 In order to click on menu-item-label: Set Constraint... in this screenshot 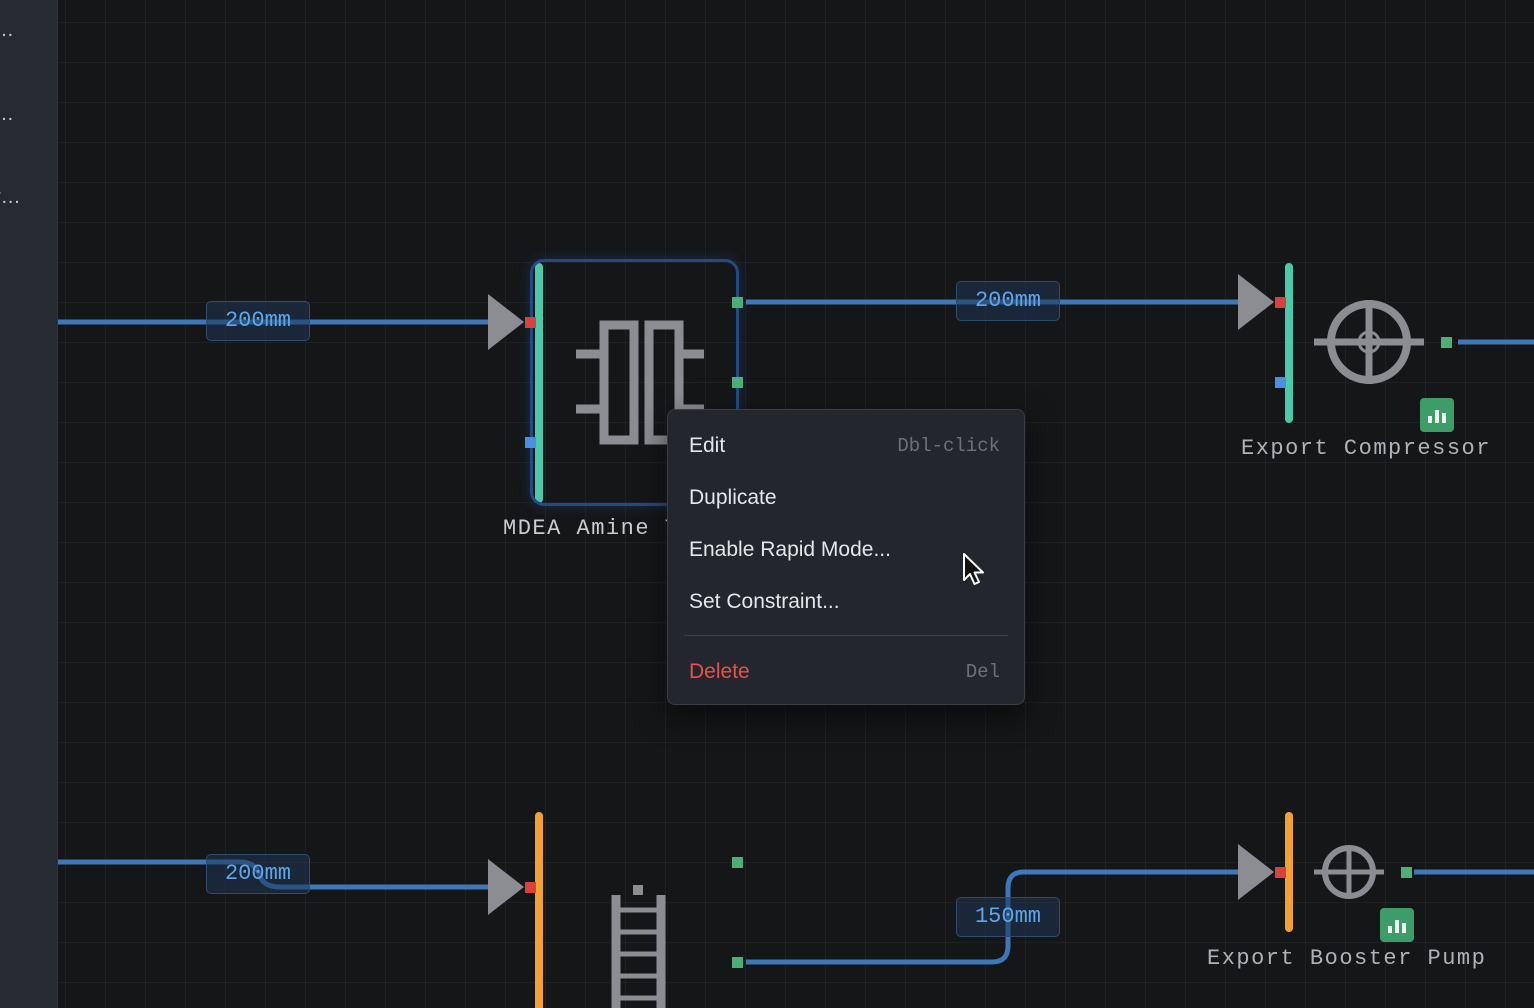, I will do `click(764, 601)`.